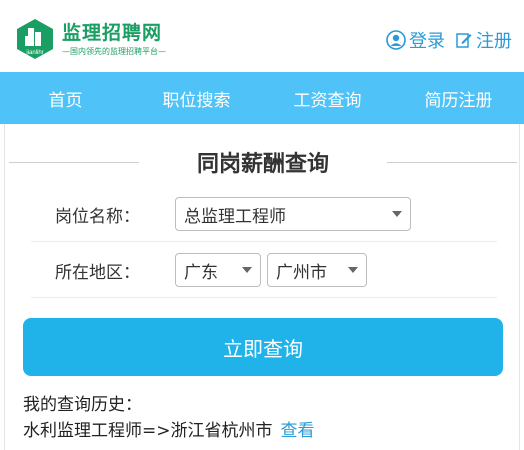 The image size is (524, 450). I want to click on edit-icon, so click(464, 40).